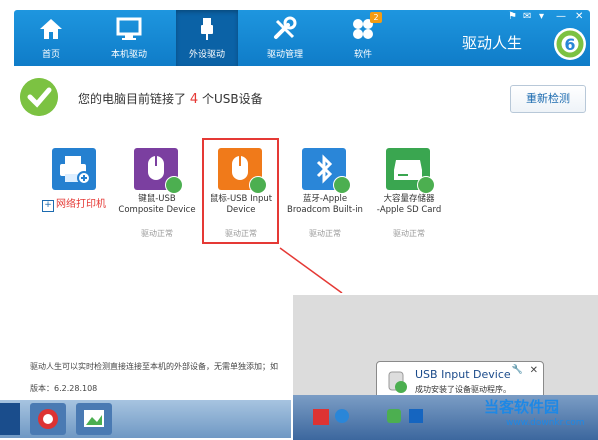 The image size is (598, 440). I want to click on usb-tray-icon, so click(394, 416).